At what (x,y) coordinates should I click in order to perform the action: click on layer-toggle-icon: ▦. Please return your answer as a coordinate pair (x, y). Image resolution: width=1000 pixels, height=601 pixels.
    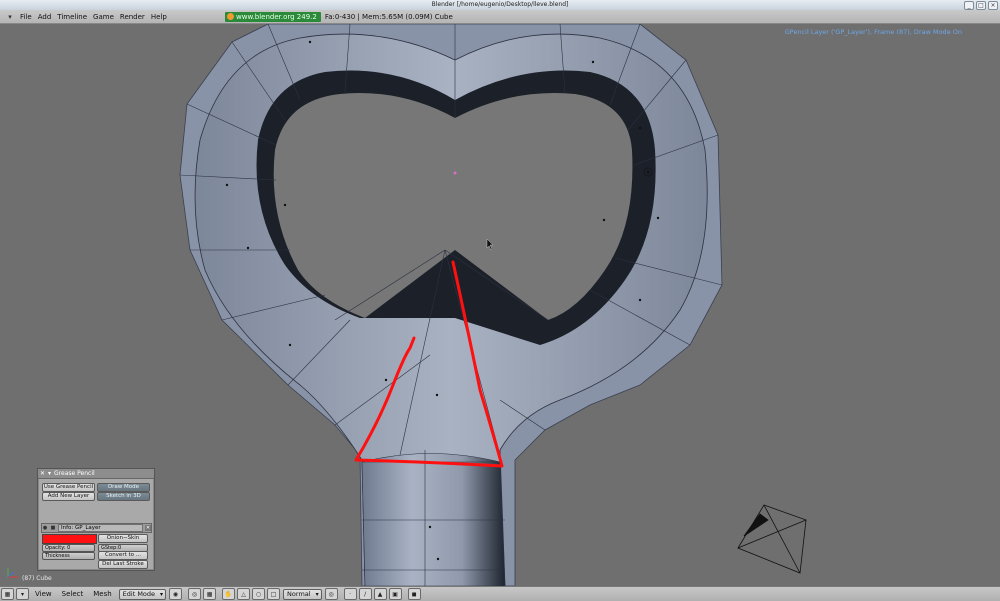
    Looking at the image, I should click on (210, 594).